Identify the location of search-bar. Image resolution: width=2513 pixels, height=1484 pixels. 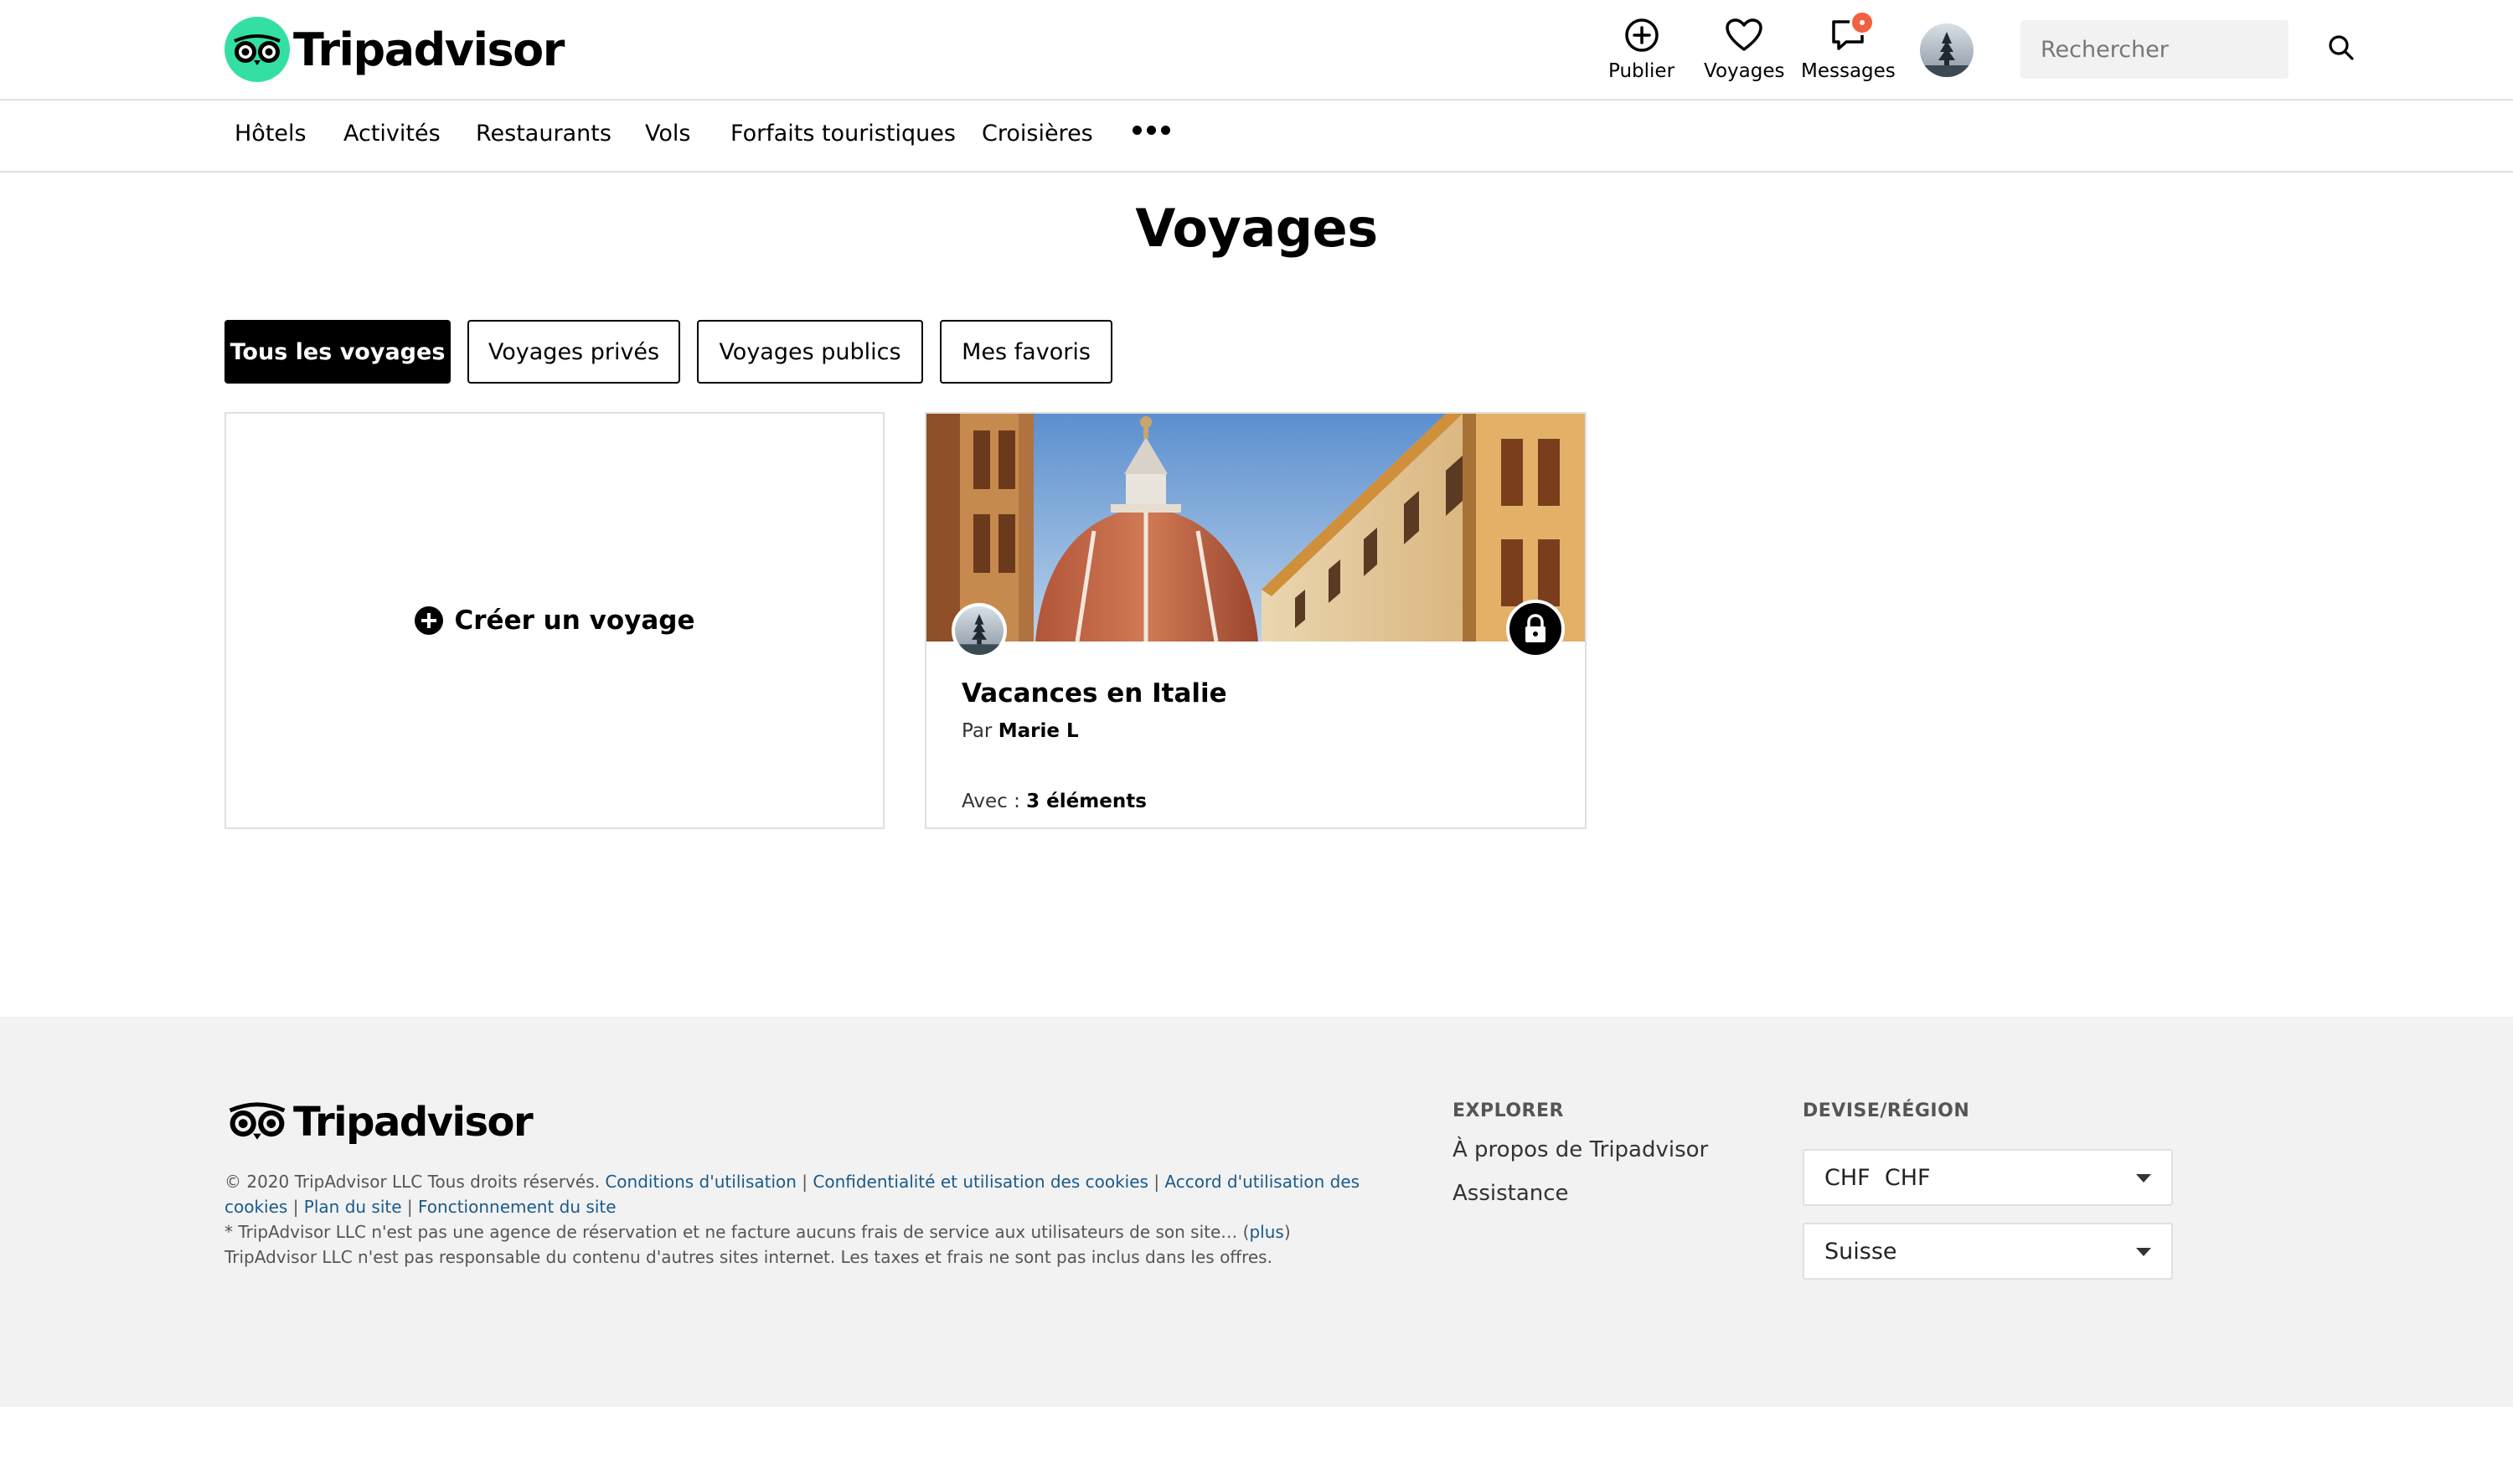
(2187, 49).